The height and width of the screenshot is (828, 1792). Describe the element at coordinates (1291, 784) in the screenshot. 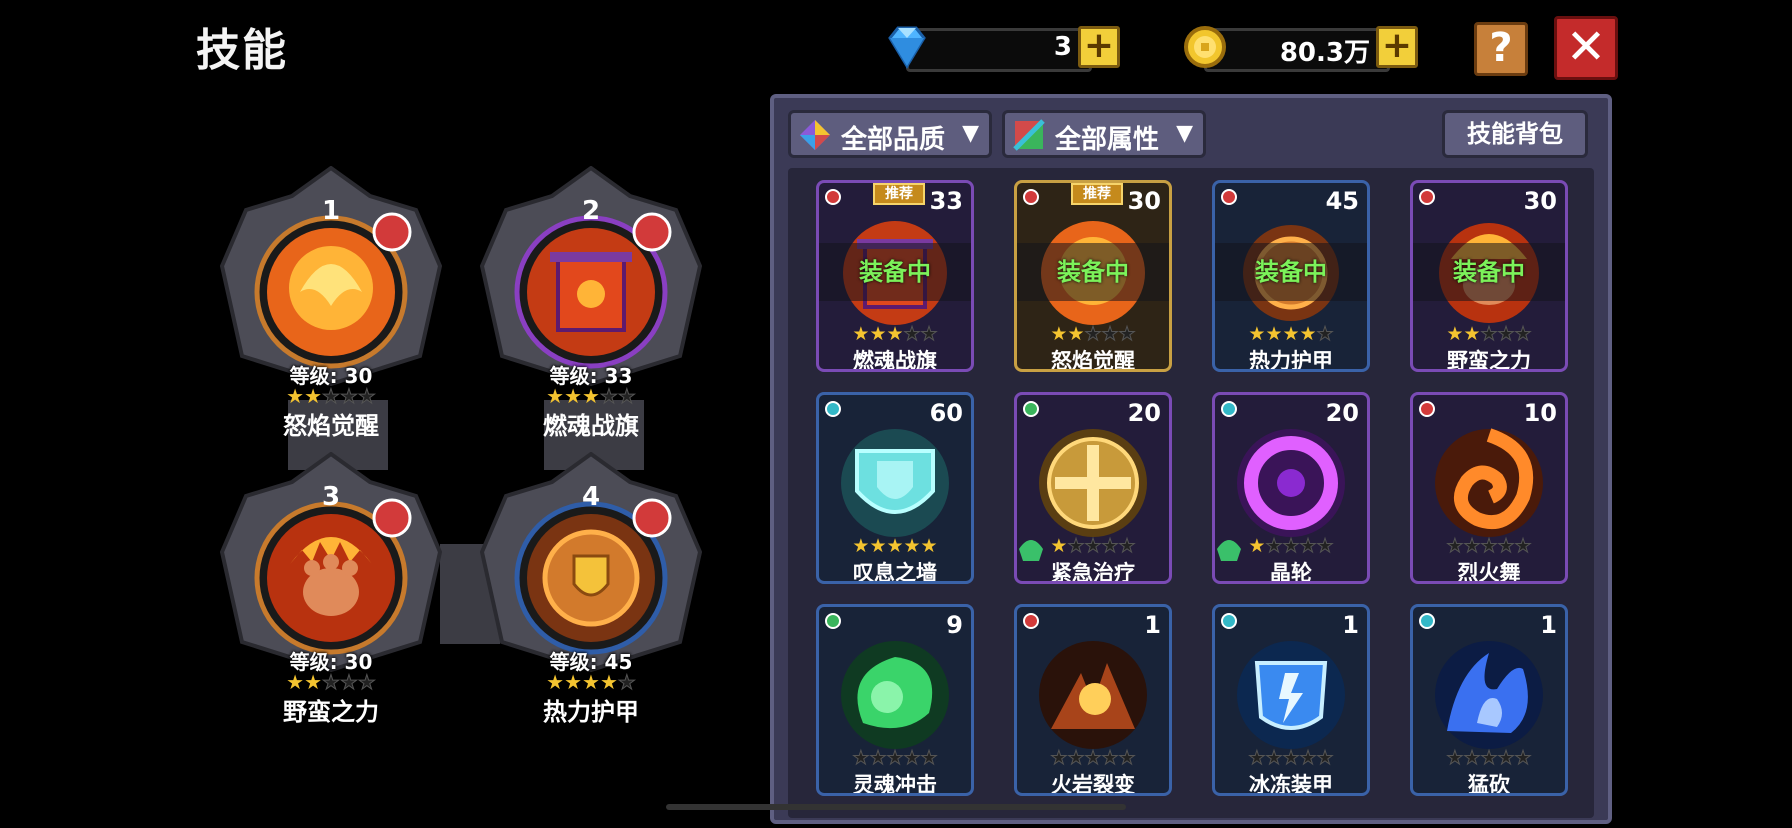

I see `card-name: 冰冻装甲` at that location.